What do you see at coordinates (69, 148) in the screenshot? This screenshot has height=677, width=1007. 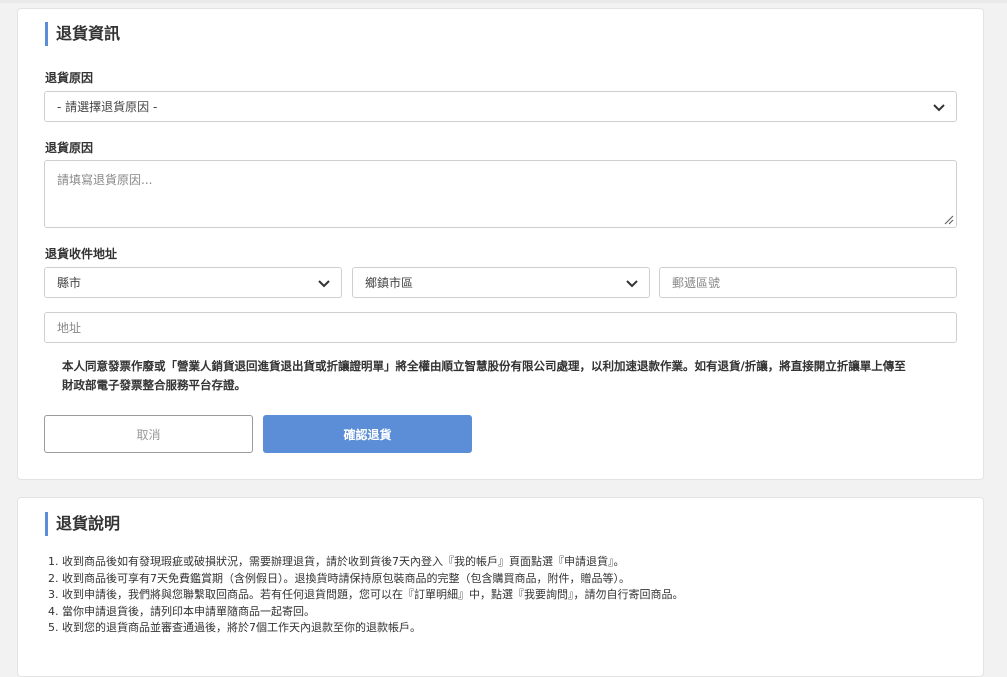 I see `reason-text-label: 退貨原因` at bounding box center [69, 148].